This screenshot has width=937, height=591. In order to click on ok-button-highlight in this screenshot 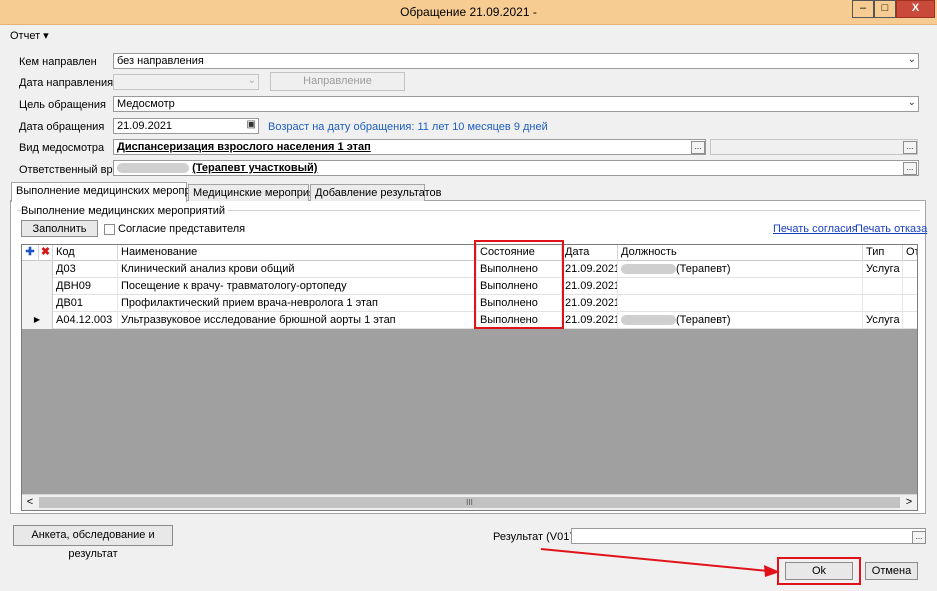, I will do `click(819, 571)`.